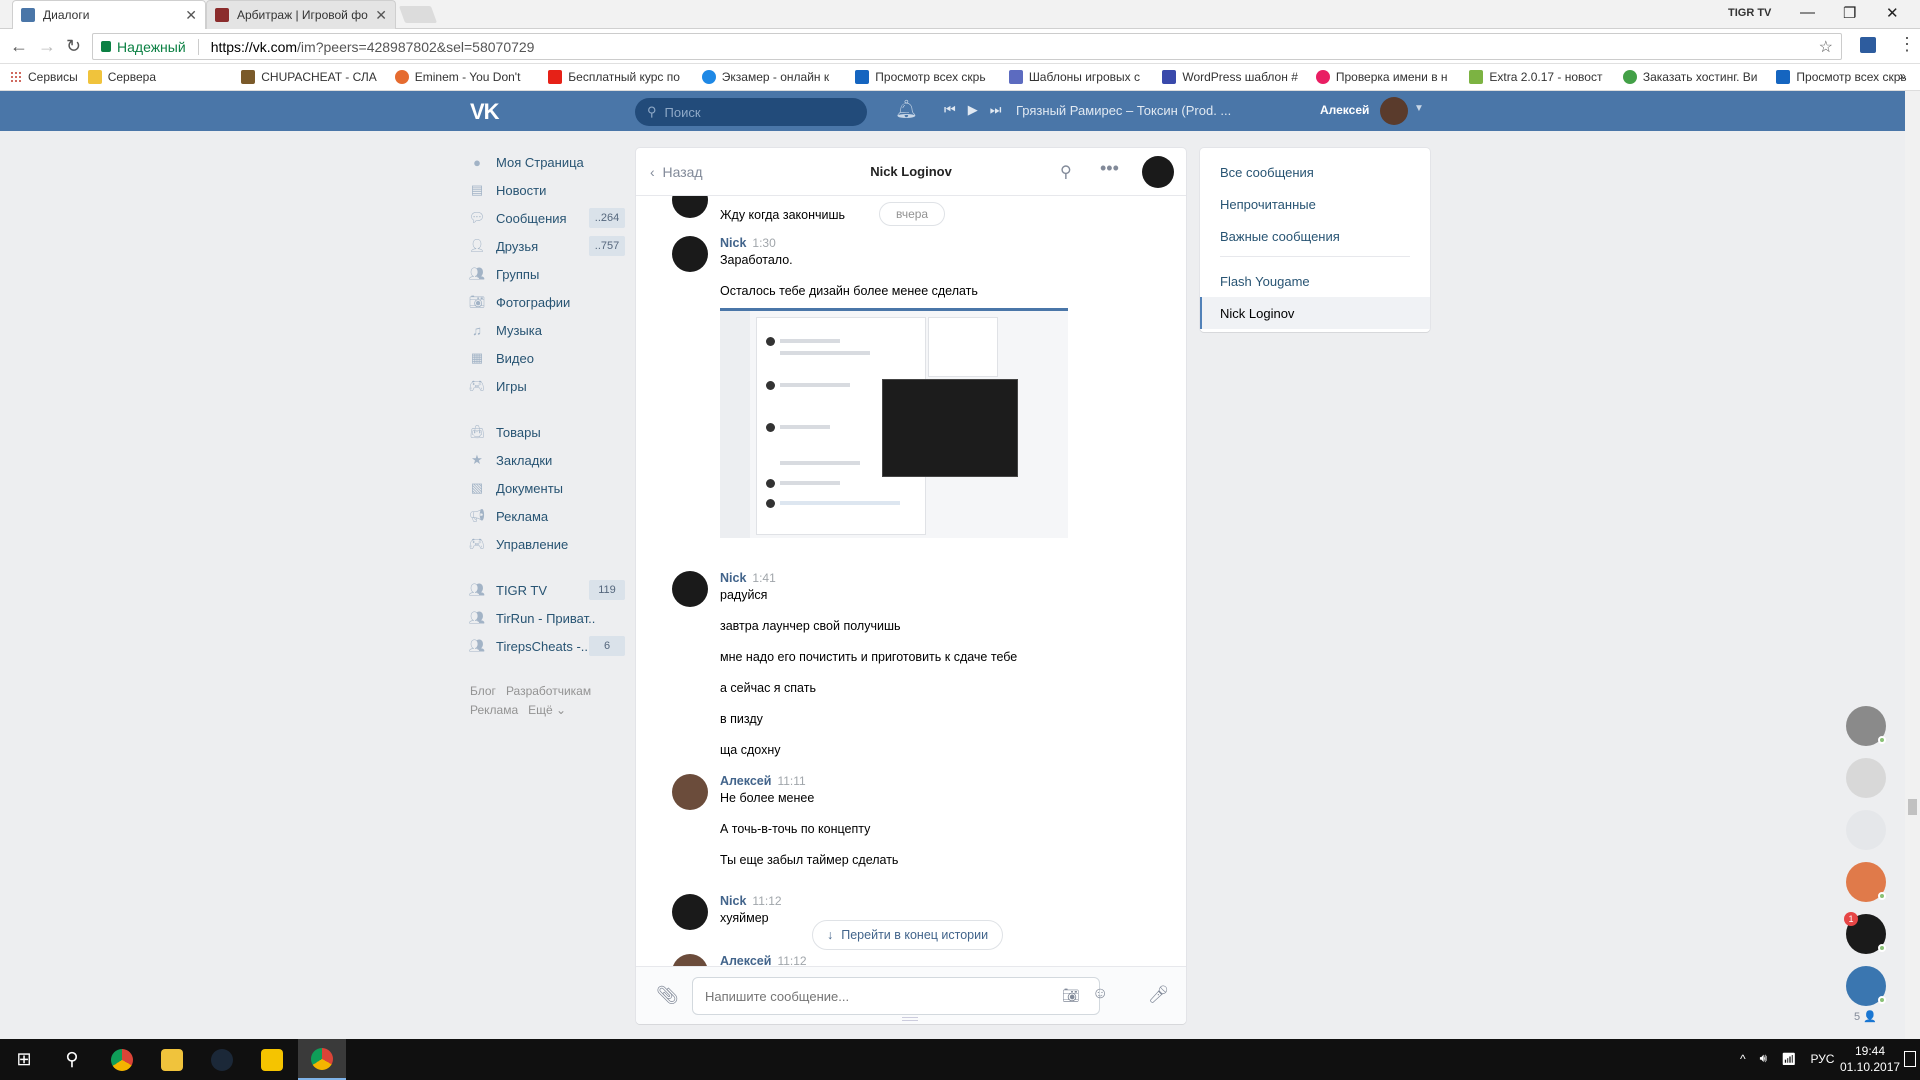 This screenshot has height=1080, width=1920. I want to click on microphone-icon: 🎤︎, so click(1159, 995).